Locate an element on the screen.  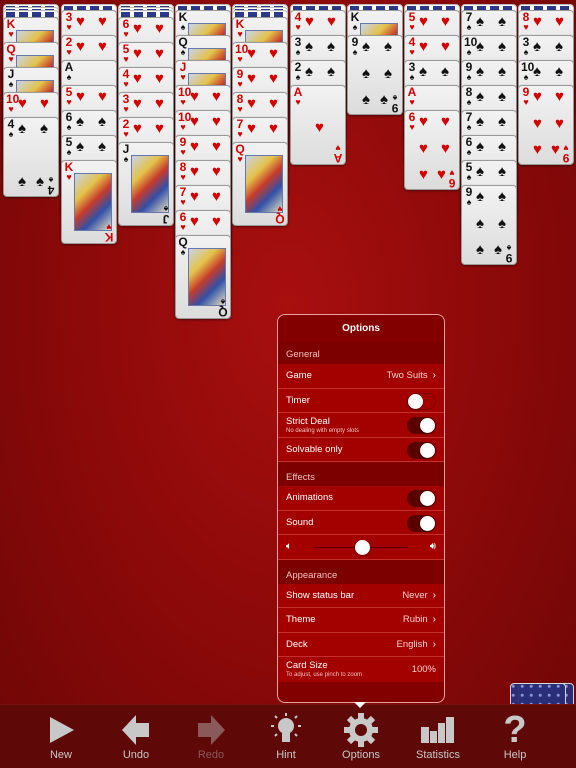
solvable-toggle is located at coordinates (421, 450).